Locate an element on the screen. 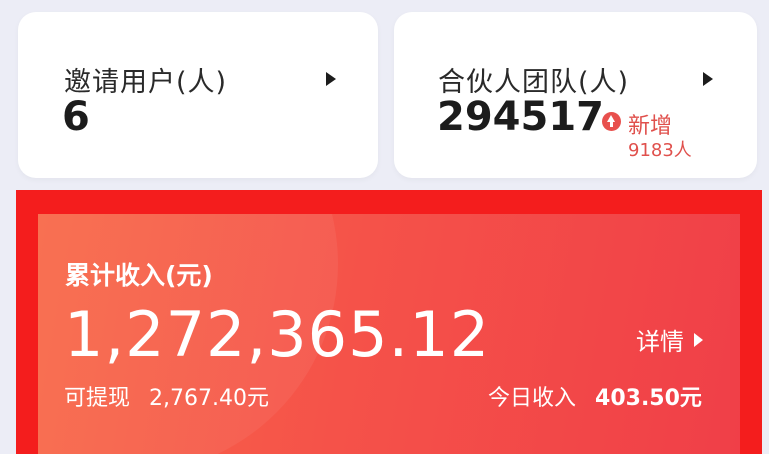 The image size is (769, 454). detail-link: 详情 is located at coordinates (669, 339).